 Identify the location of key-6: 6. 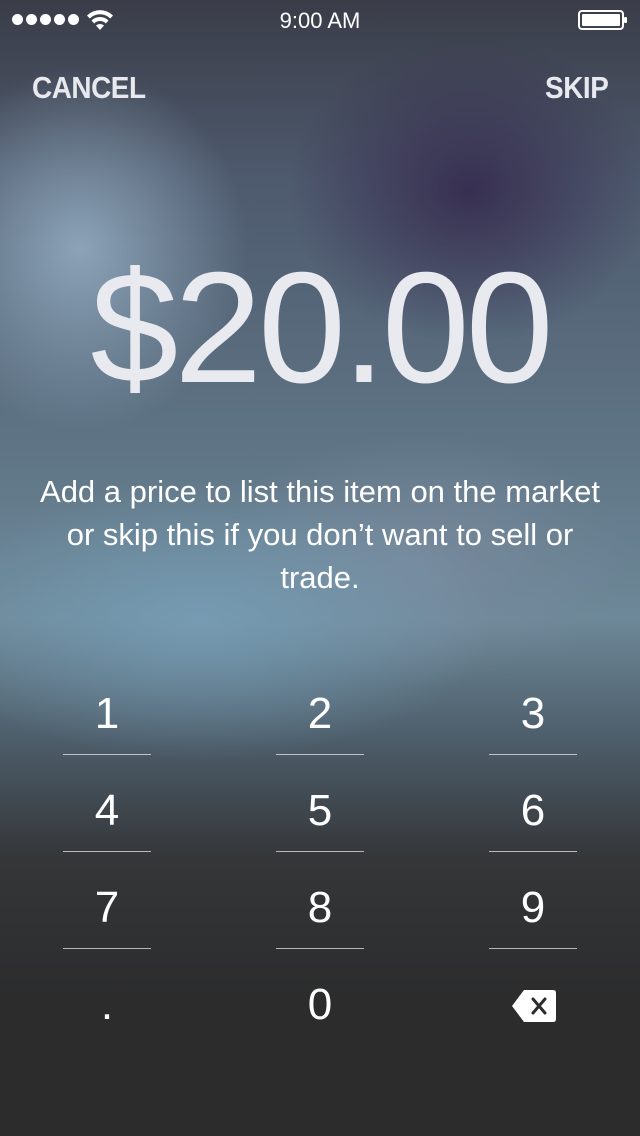
(533, 804).